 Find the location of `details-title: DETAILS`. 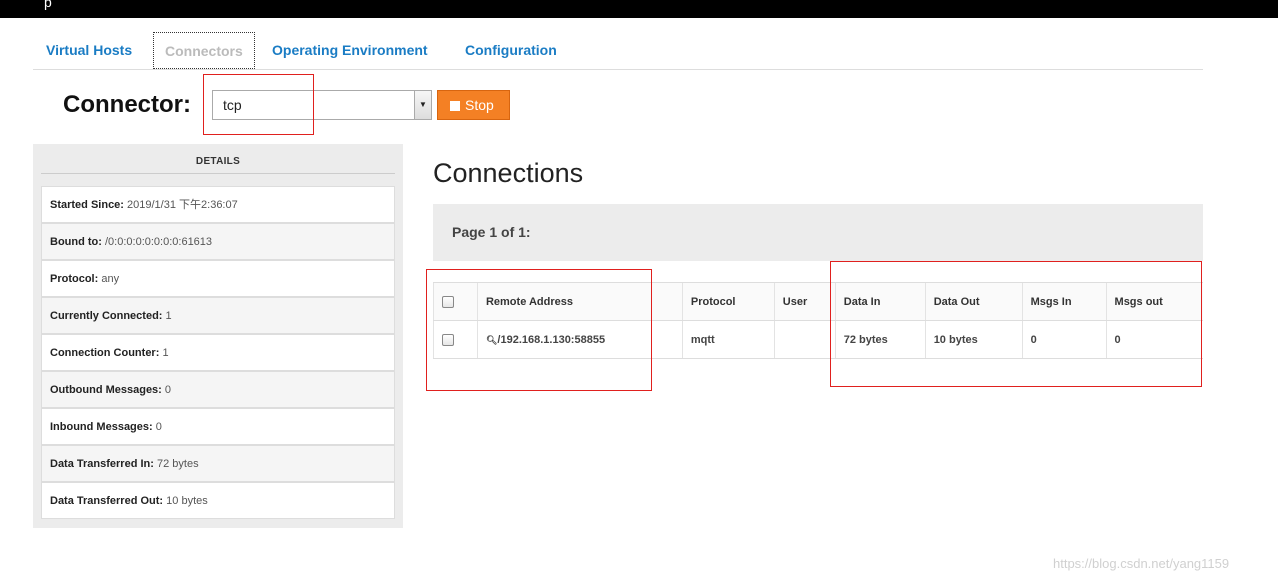

details-title: DETAILS is located at coordinates (218, 163).